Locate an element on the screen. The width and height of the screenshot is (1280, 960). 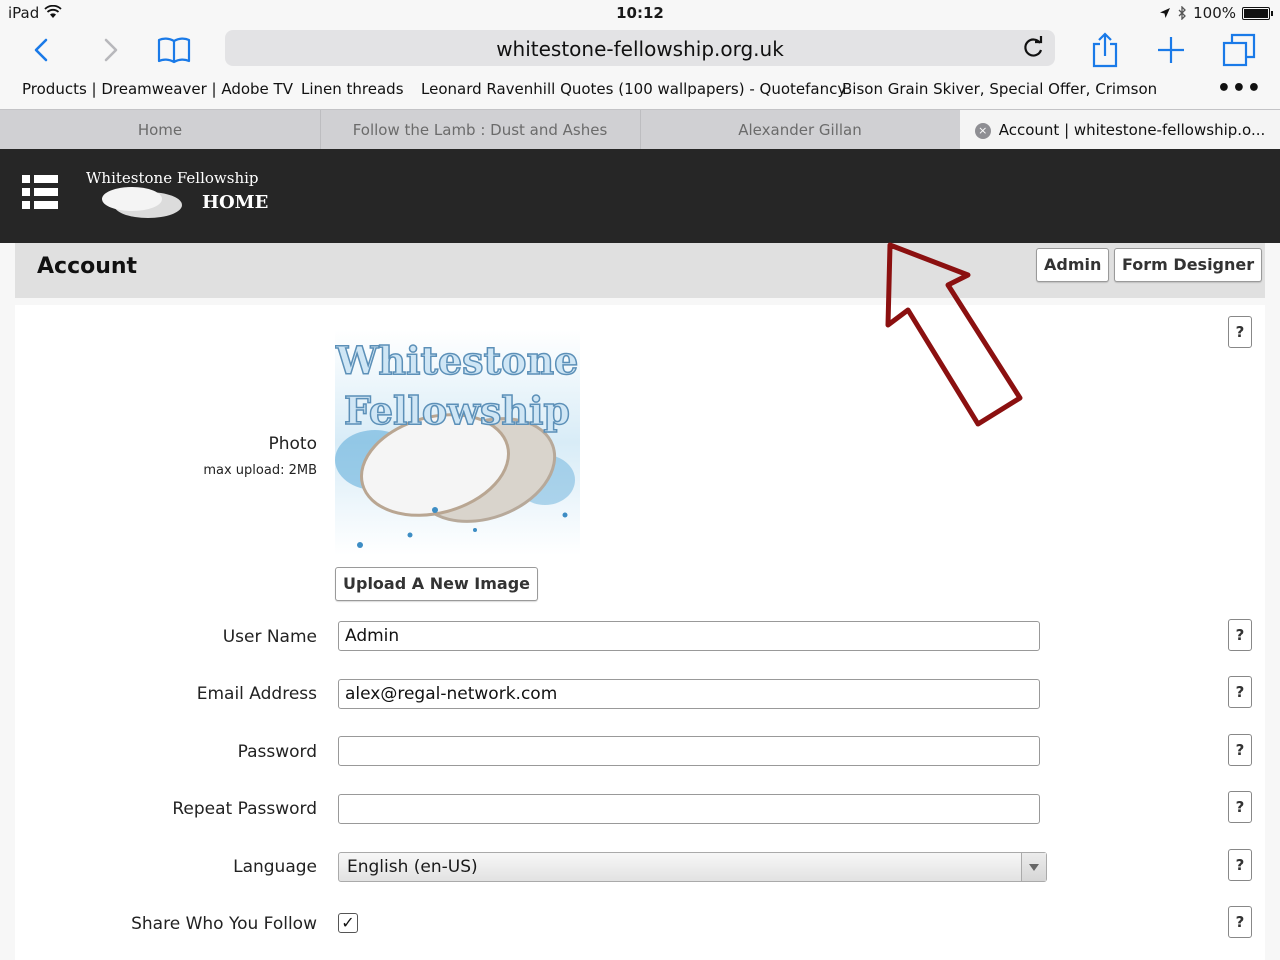
new-tab-icon is located at coordinates (1171, 50).